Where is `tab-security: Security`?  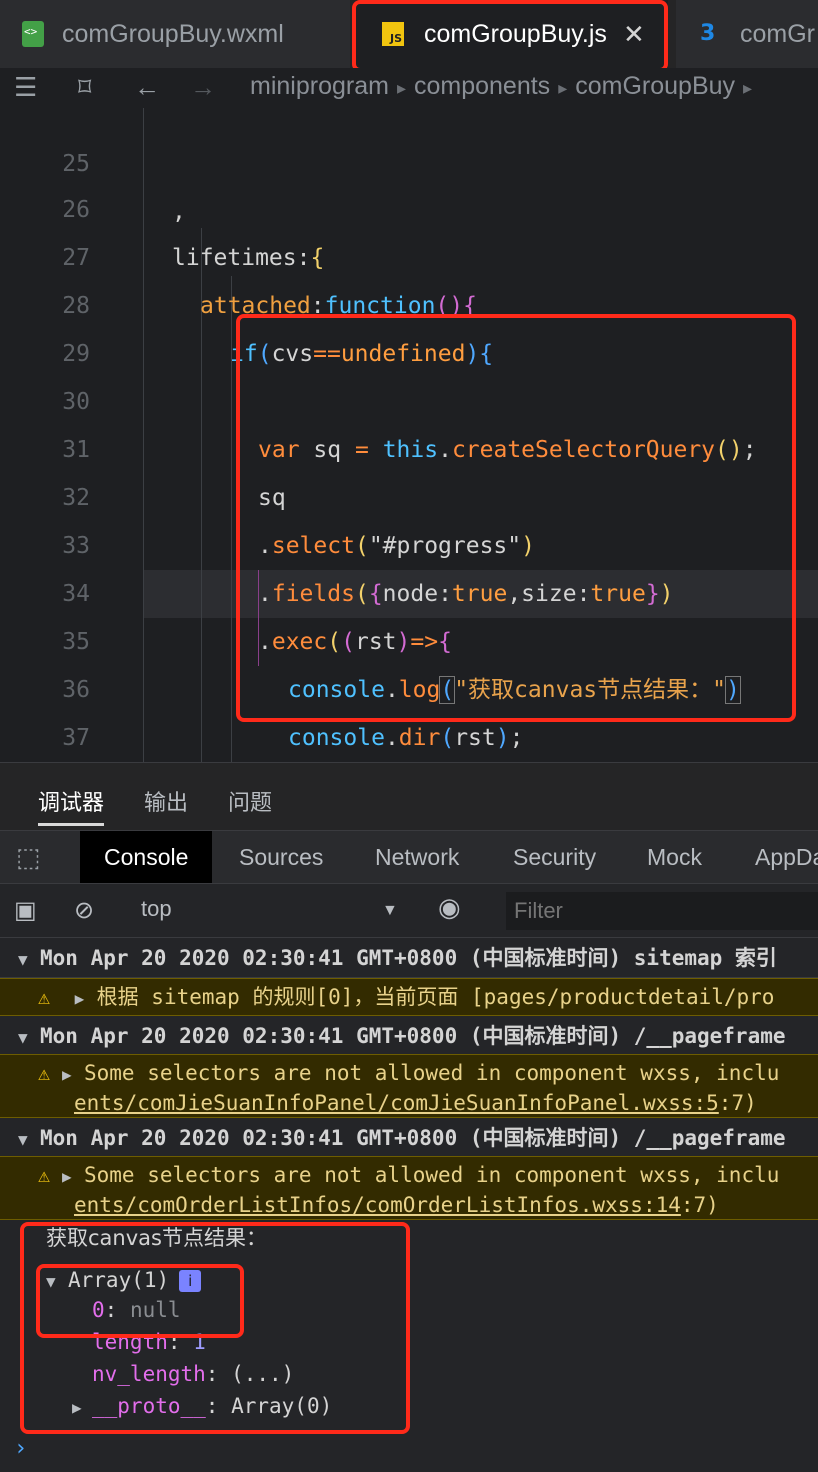
tab-security: Security is located at coordinates (554, 857).